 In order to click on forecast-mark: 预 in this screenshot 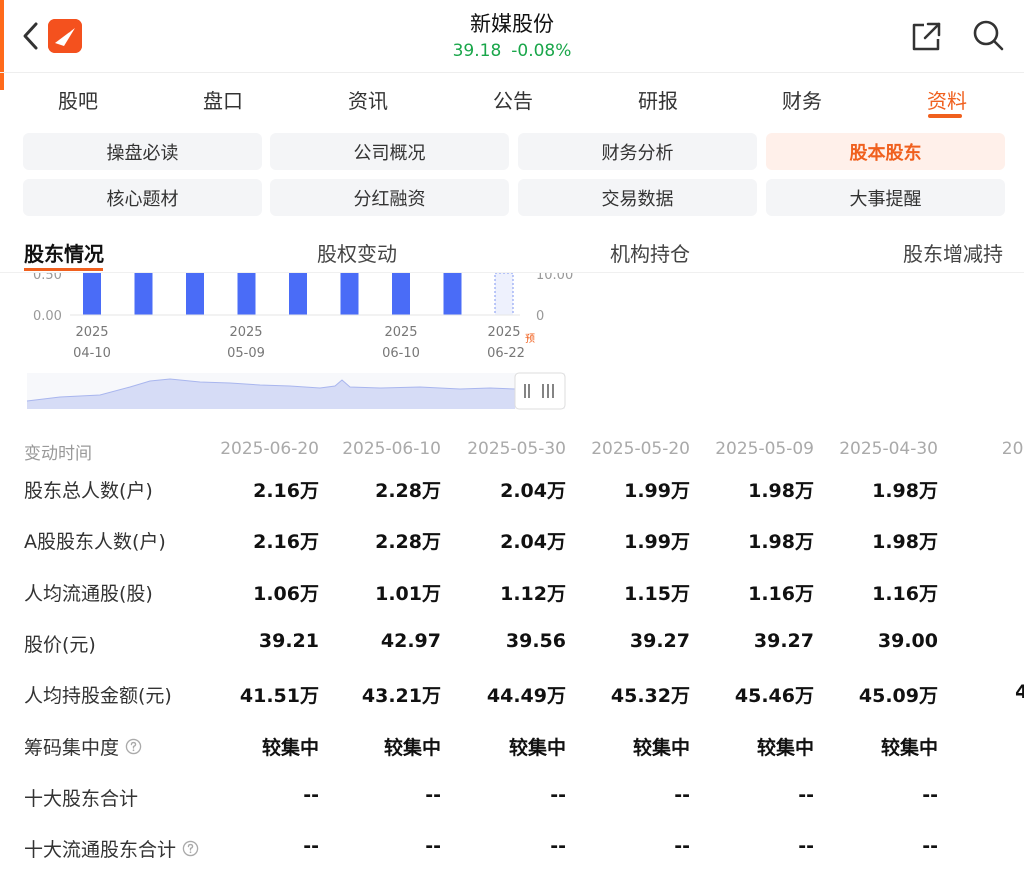, I will do `click(530, 339)`.